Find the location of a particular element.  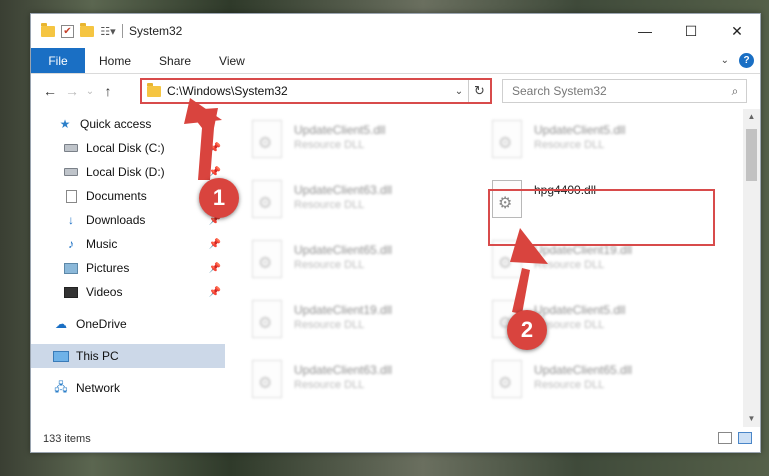

step-1-badge: 1 is located at coordinates (219, 198).